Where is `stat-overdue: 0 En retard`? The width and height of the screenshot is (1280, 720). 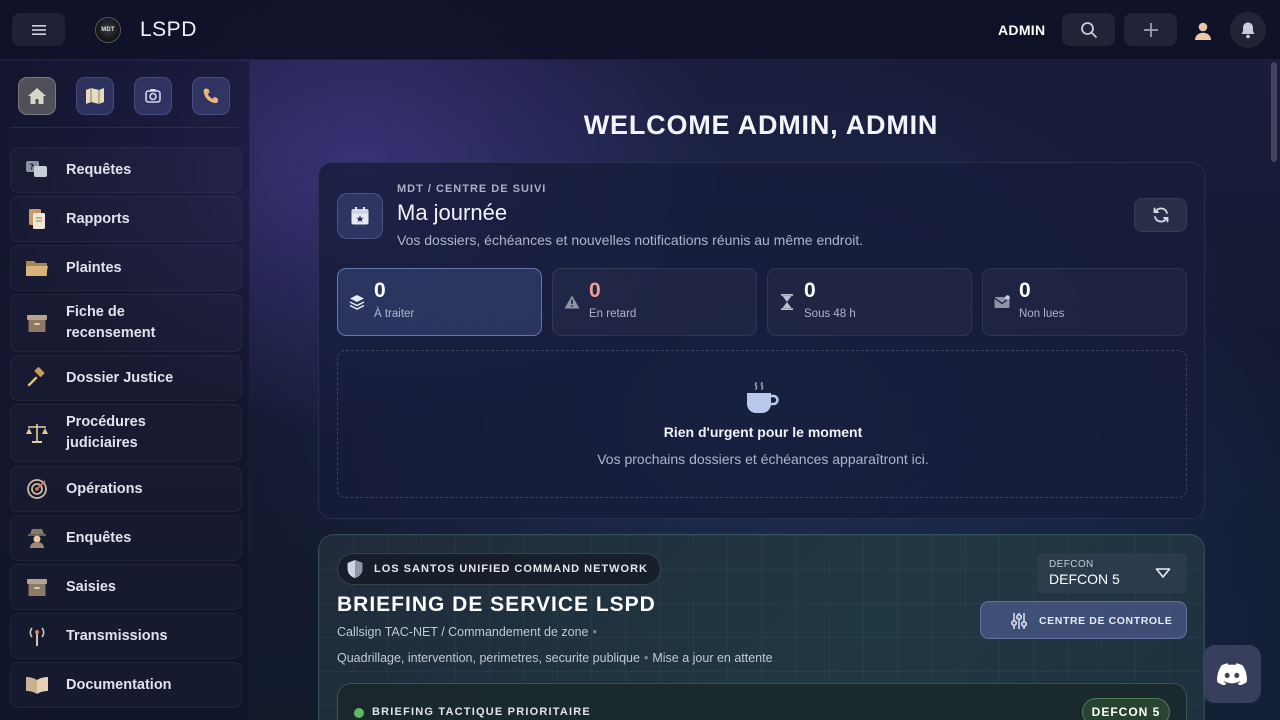 stat-overdue: 0 En retard is located at coordinates (654, 302).